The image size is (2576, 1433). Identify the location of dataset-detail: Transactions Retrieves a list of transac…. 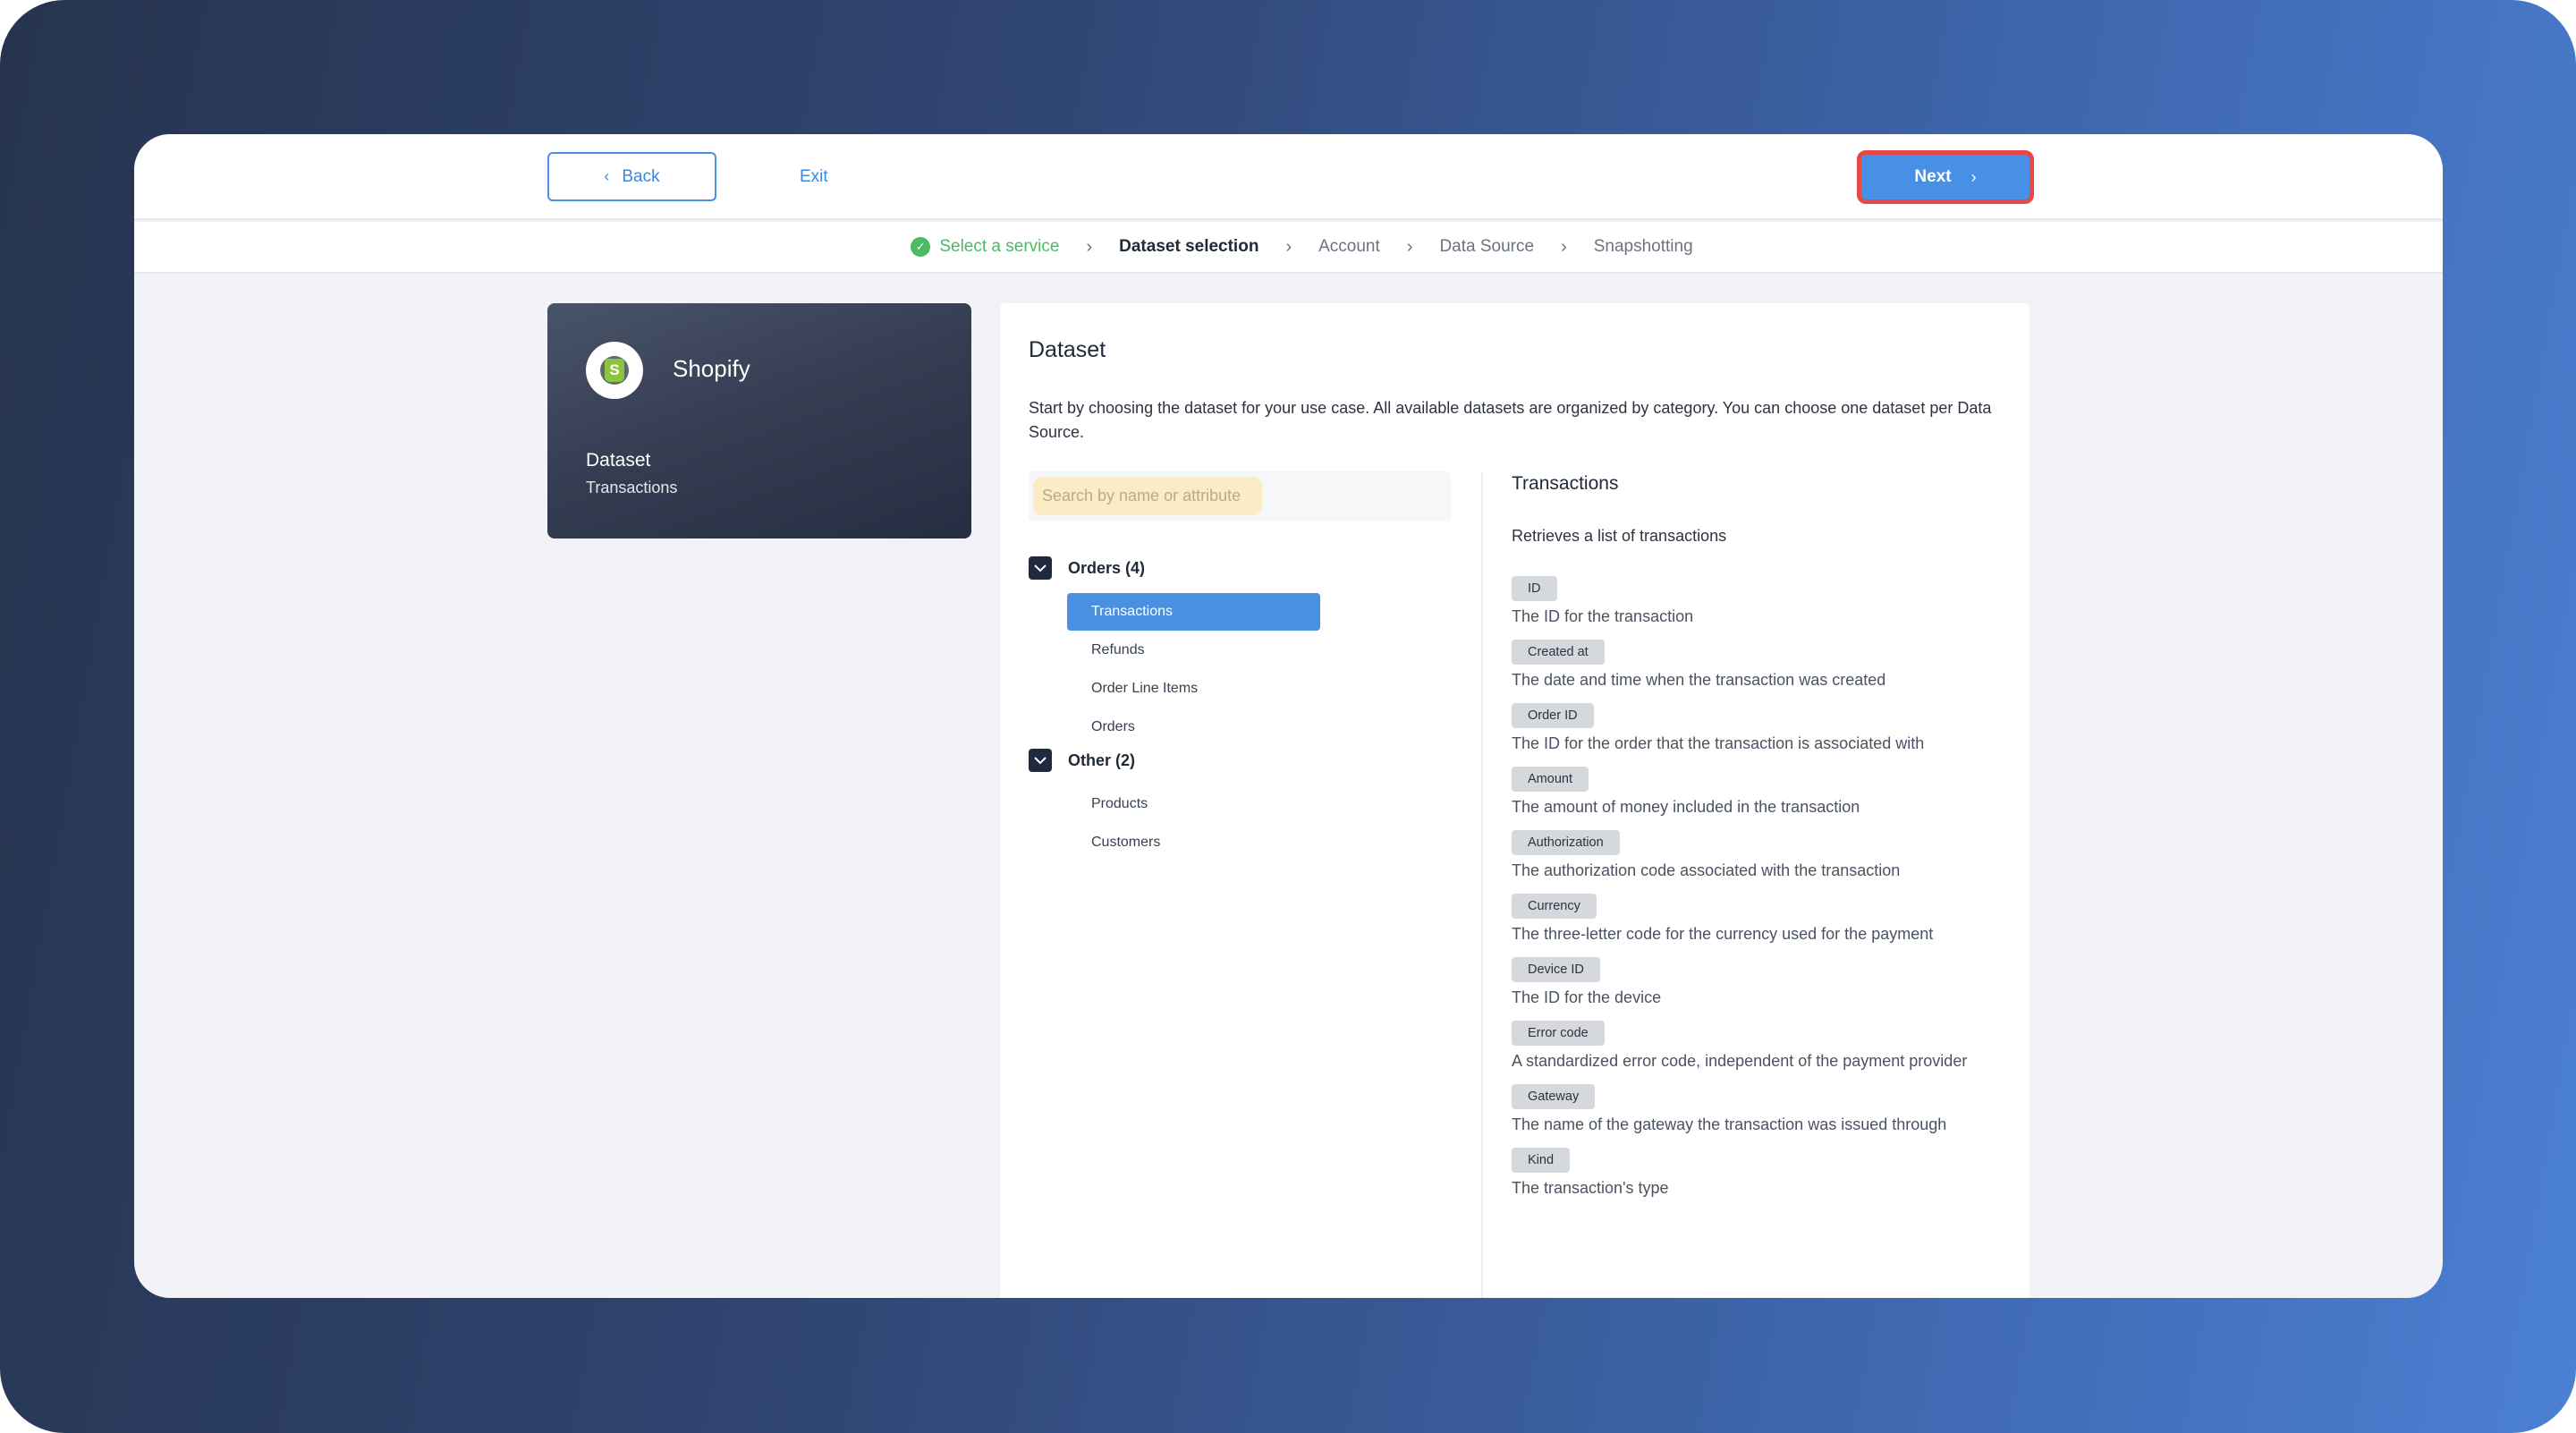
(1762, 841).